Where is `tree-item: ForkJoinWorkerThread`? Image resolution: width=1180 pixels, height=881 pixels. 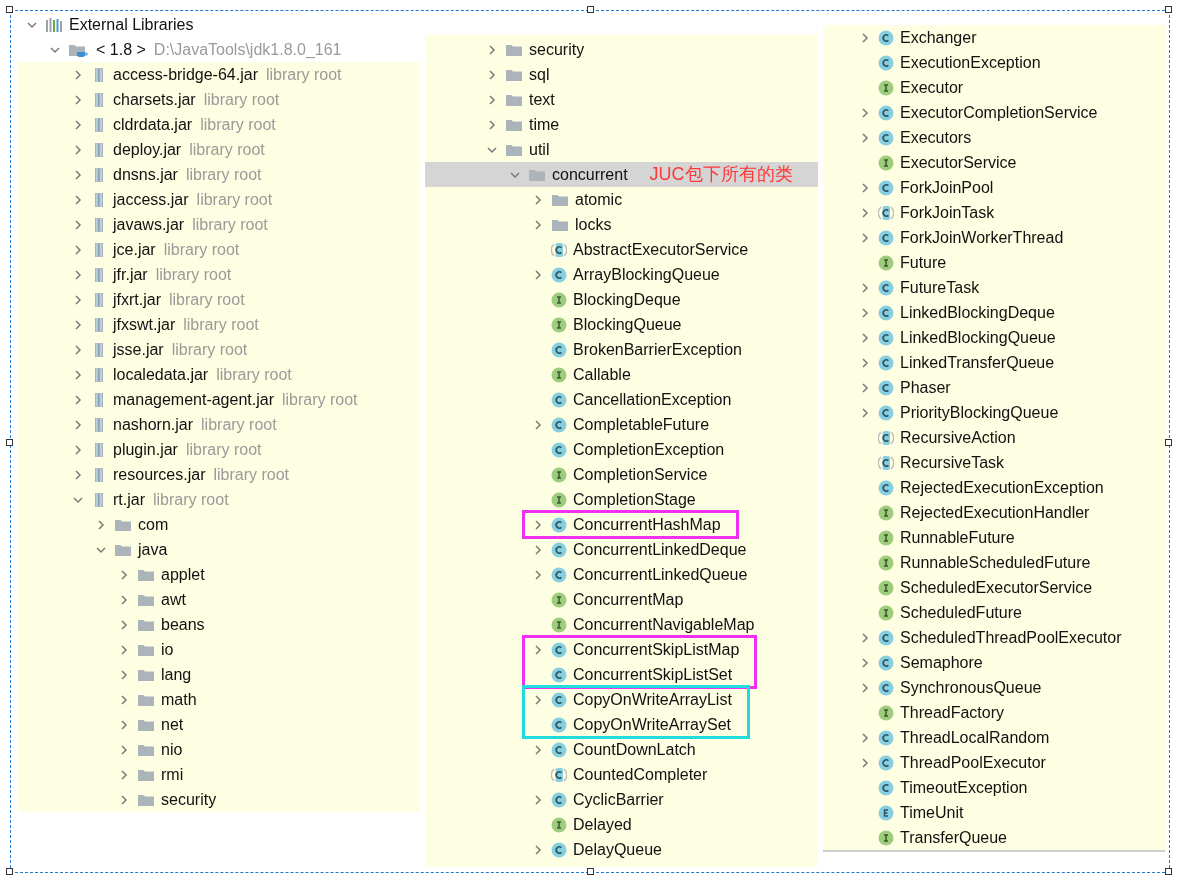 tree-item: ForkJoinWorkerThread is located at coordinates (994, 237).